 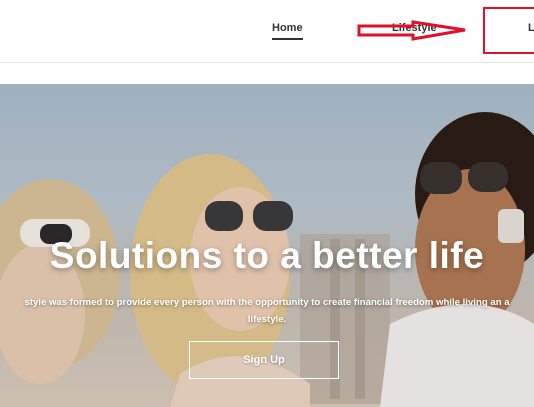 What do you see at coordinates (267, 319) in the screenshot?
I see `hero-subtitle-line-2: lifestyle.` at bounding box center [267, 319].